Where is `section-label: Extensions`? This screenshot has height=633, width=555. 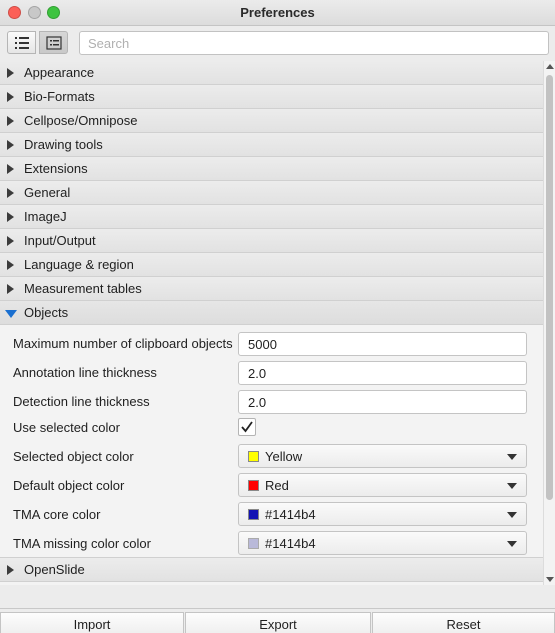 section-label: Extensions is located at coordinates (56, 168).